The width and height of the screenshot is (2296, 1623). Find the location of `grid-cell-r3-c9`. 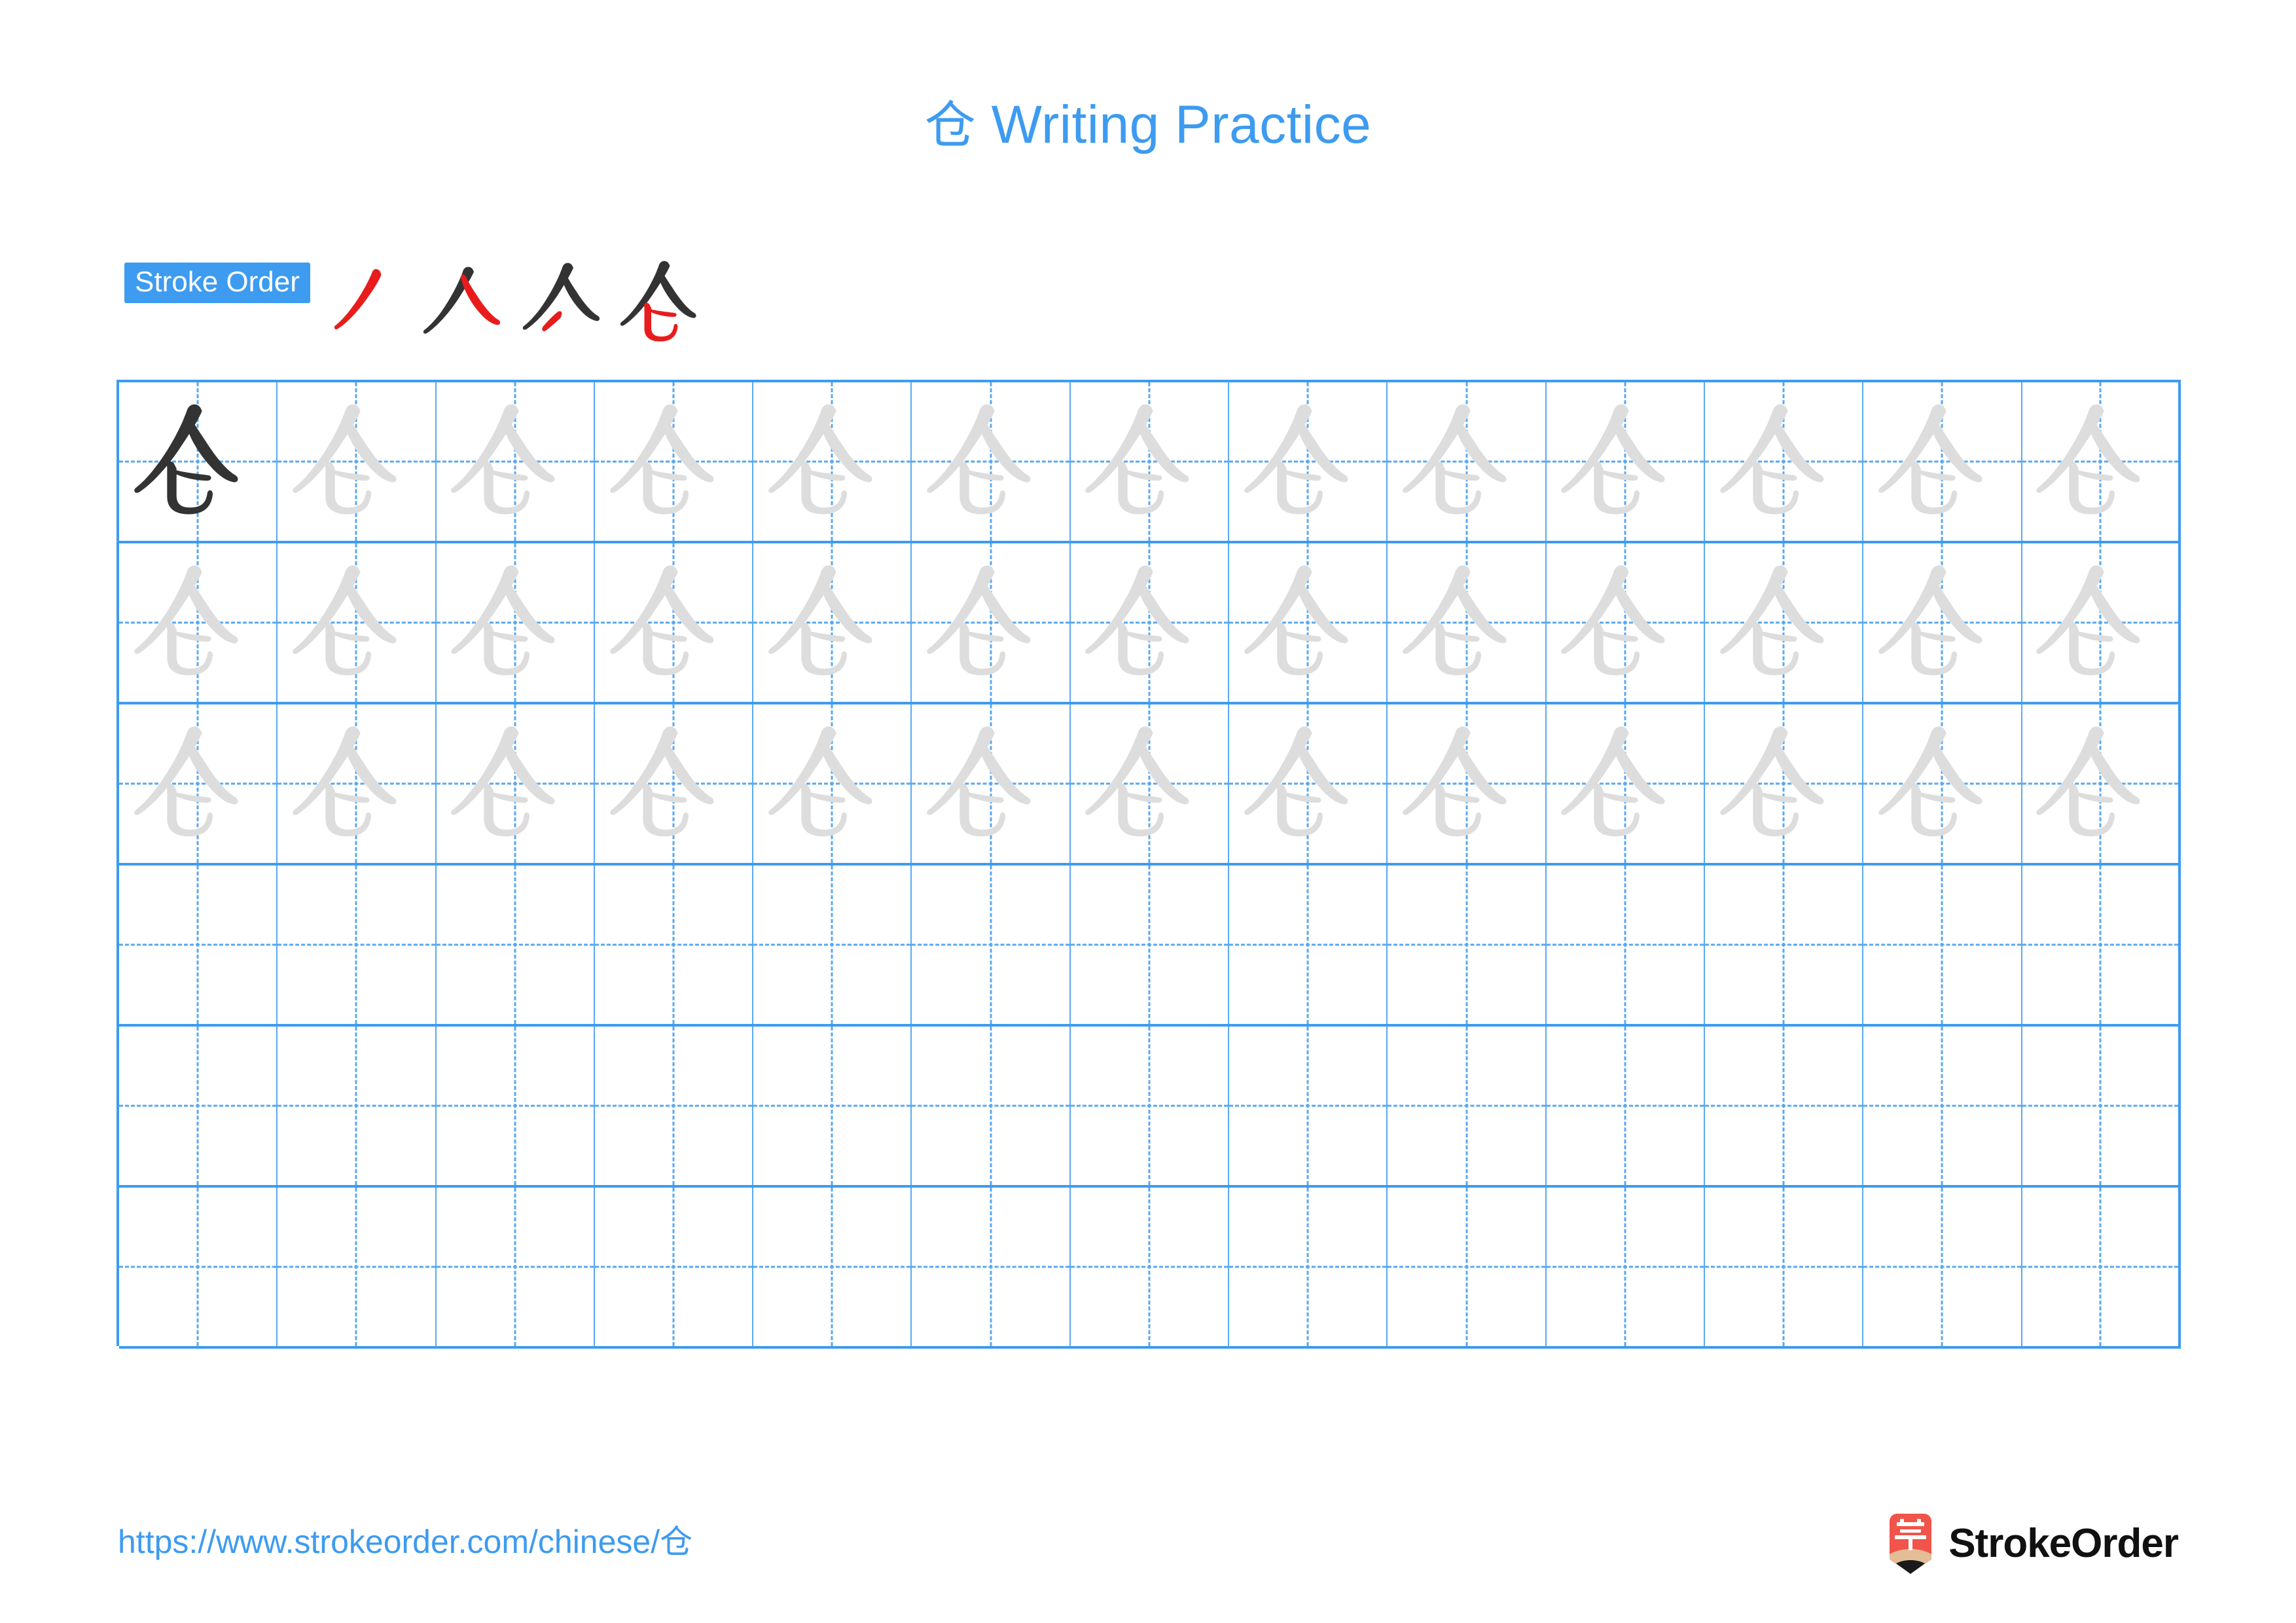

grid-cell-r3-c9 is located at coordinates (1468, 783).